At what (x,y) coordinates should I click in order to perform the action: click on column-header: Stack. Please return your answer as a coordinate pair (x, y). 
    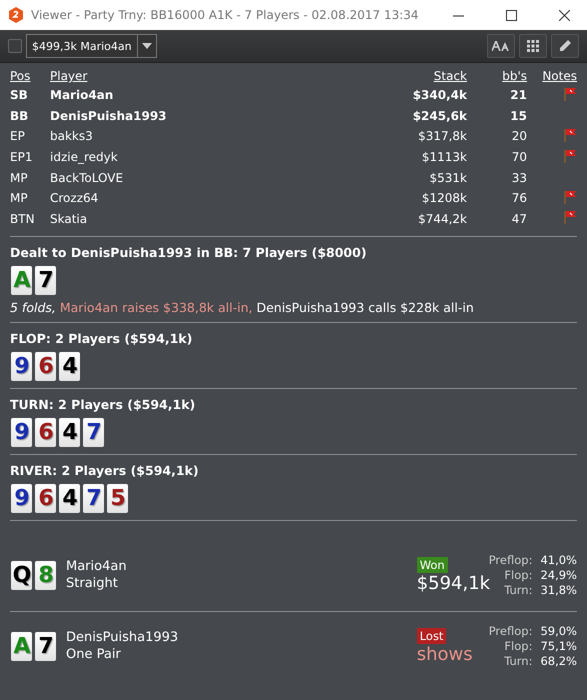
    Looking at the image, I should click on (400, 76).